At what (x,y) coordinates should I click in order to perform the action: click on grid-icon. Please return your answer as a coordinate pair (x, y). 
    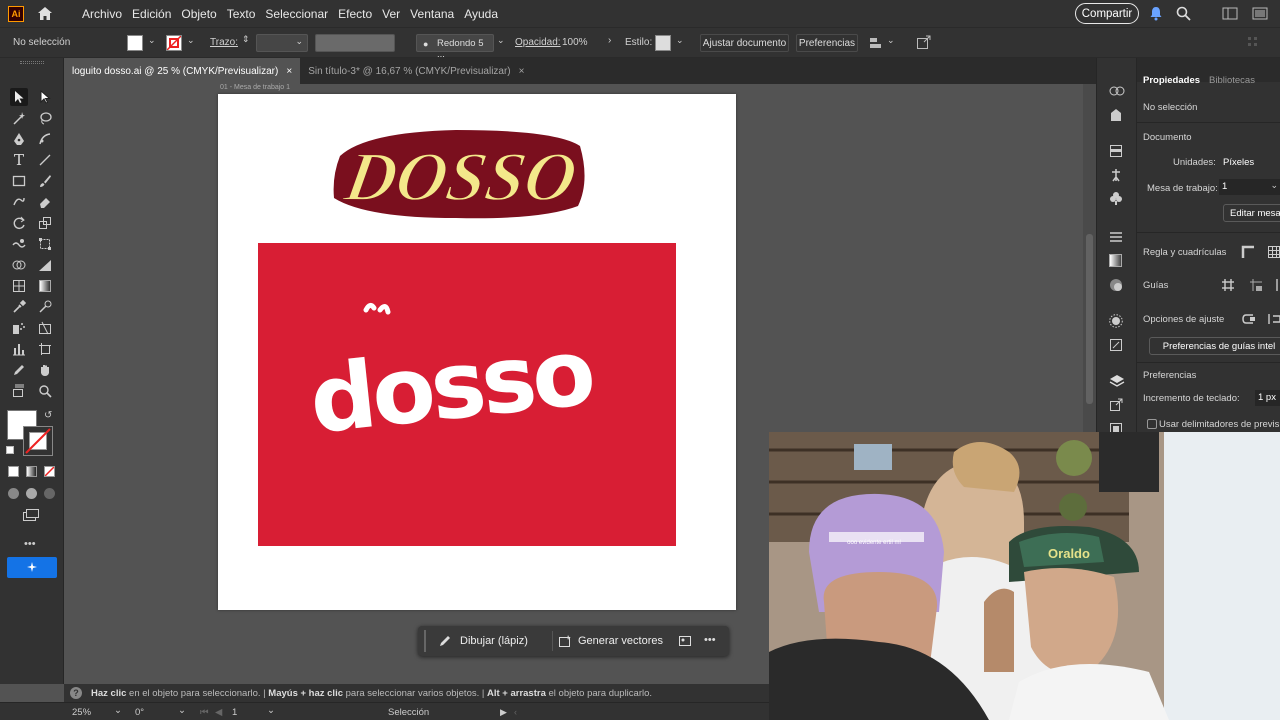
    Looking at the image, I should click on (1273, 253).